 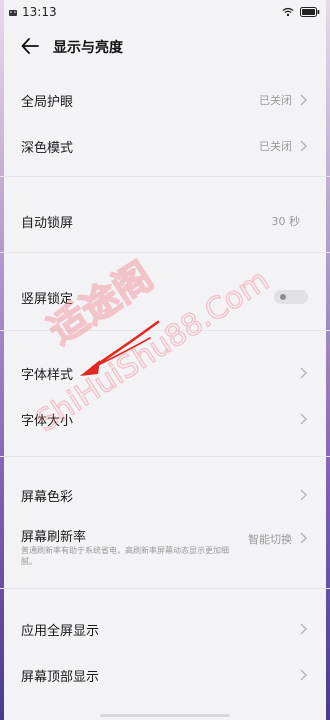 I want to click on auto-lock-row: 自动锁屏 30 秒, so click(x=165, y=221).